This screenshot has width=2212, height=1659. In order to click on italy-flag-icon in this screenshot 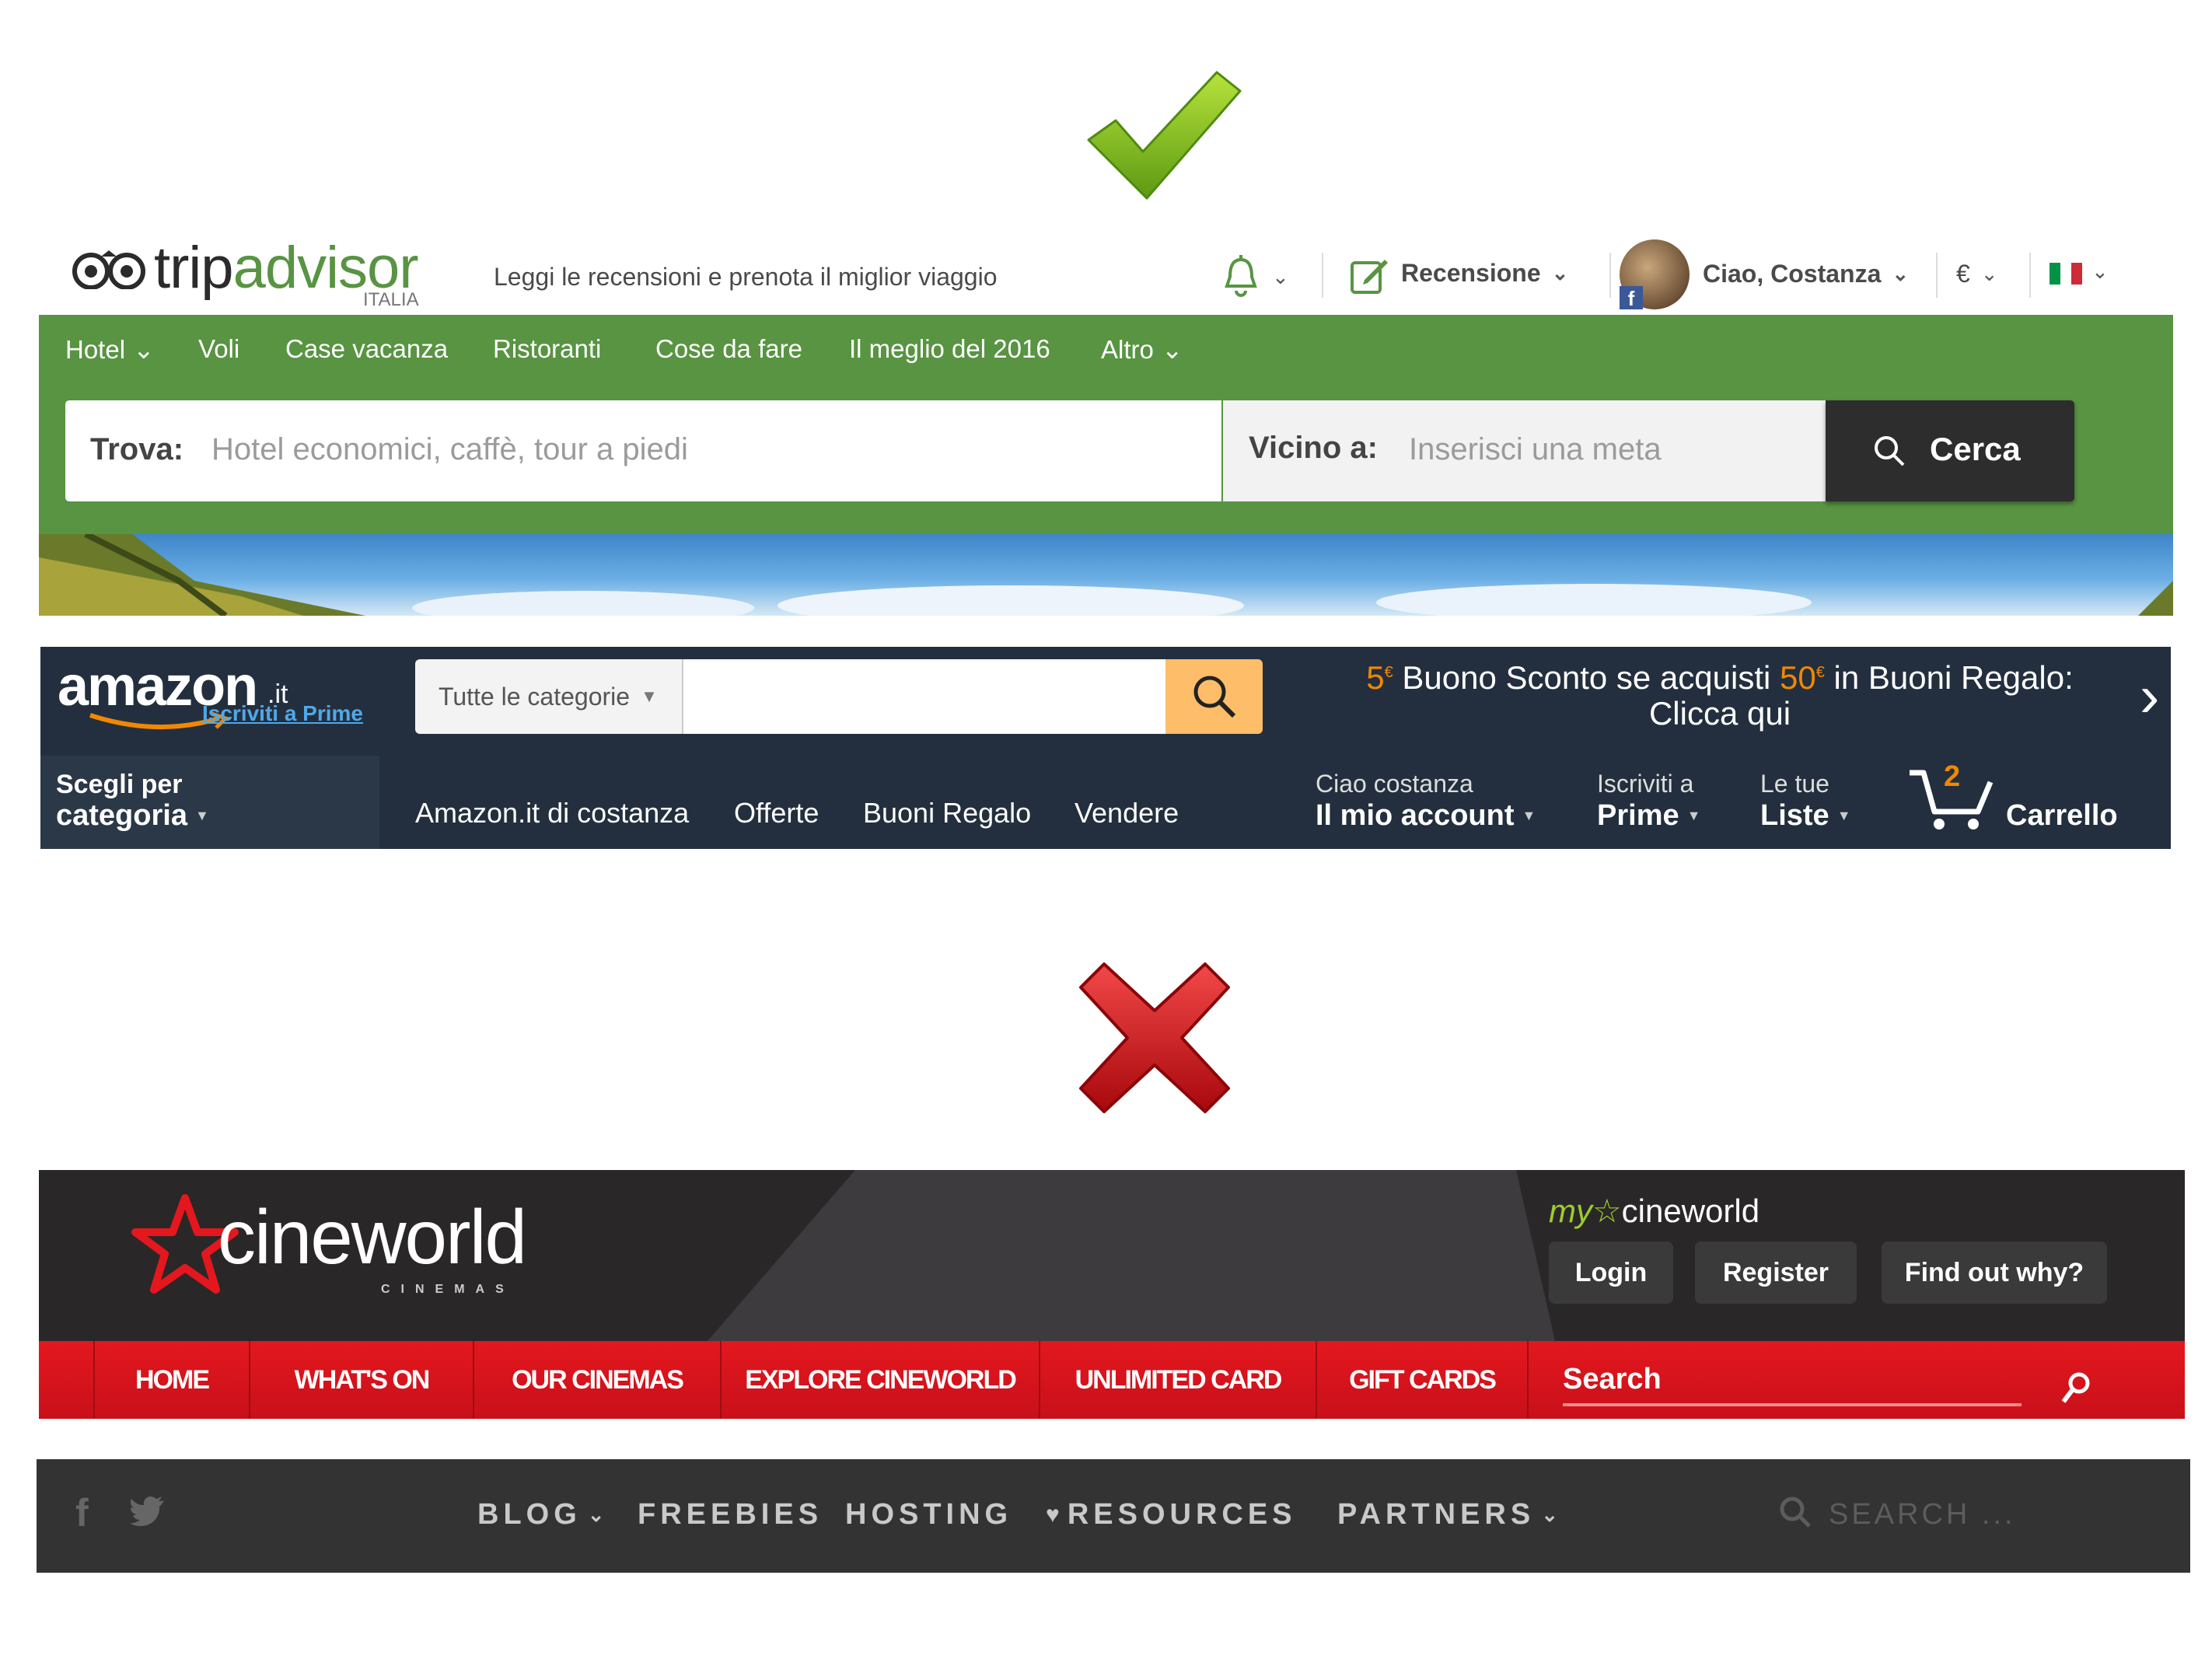, I will do `click(2066, 274)`.